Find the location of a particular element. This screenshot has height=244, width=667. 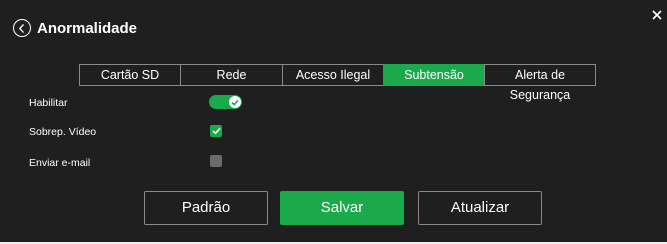

enviar-email-label: Enviar e-mail is located at coordinates (60, 163).